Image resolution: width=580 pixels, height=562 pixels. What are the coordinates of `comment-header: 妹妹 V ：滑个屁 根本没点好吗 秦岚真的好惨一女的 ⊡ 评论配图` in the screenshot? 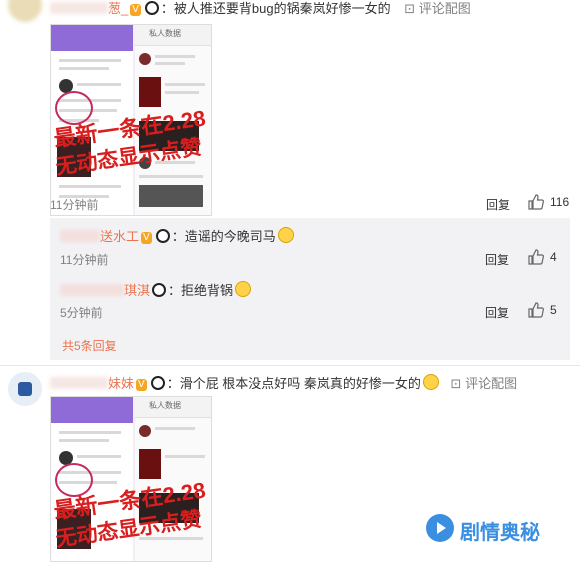 It's located at (283, 384).